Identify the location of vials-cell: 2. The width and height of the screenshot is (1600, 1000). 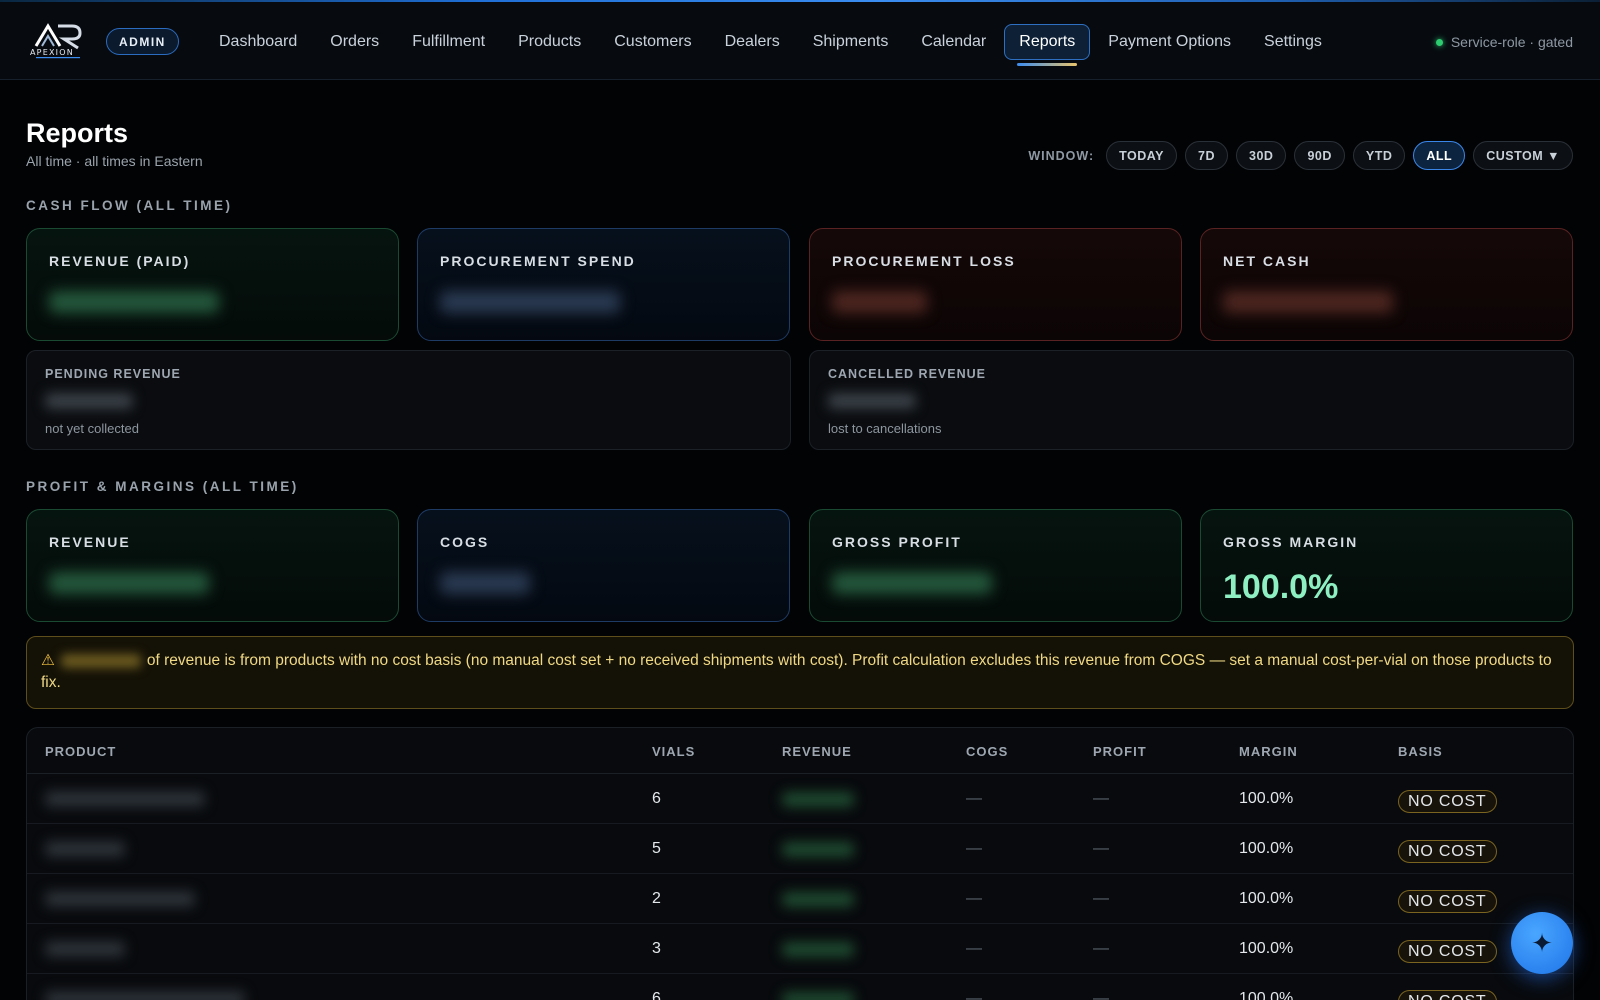
(656, 898).